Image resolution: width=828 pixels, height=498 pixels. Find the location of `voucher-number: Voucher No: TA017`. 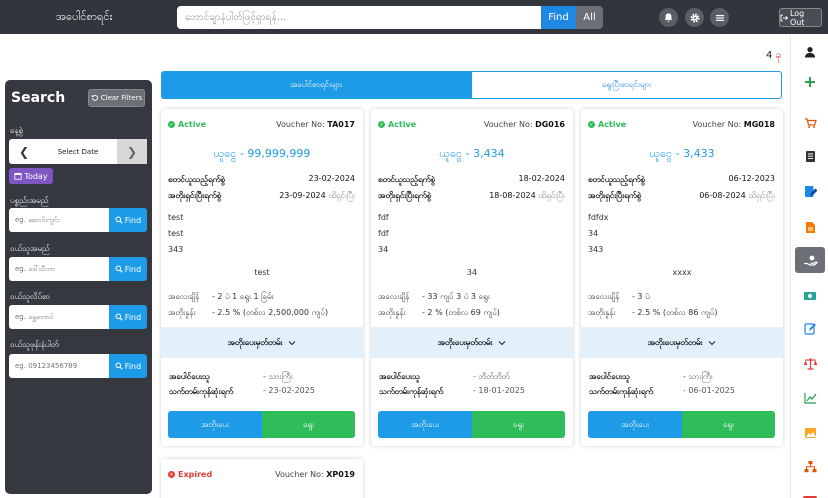

voucher-number: Voucher No: TA017 is located at coordinates (315, 124).